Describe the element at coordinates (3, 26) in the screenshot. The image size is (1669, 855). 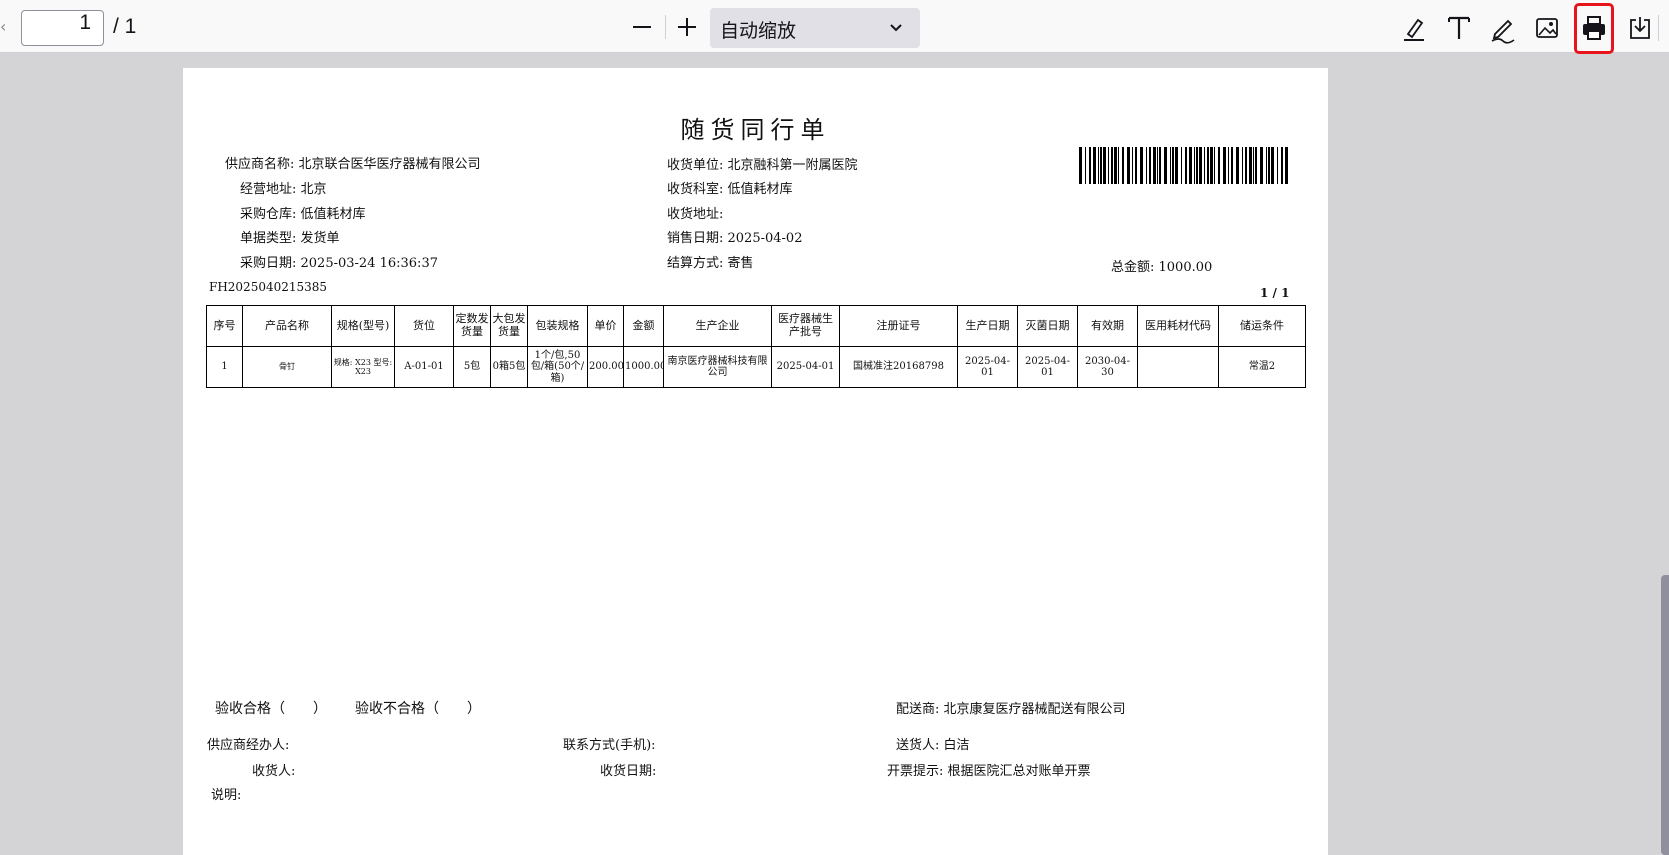
I see `sidebar-chevron-icon: ‹` at that location.